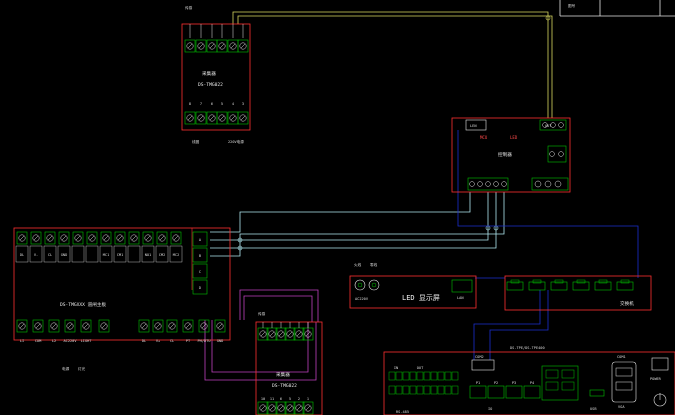  I want to click on barrier-top-terminal-label: NO1, so click(148, 255).